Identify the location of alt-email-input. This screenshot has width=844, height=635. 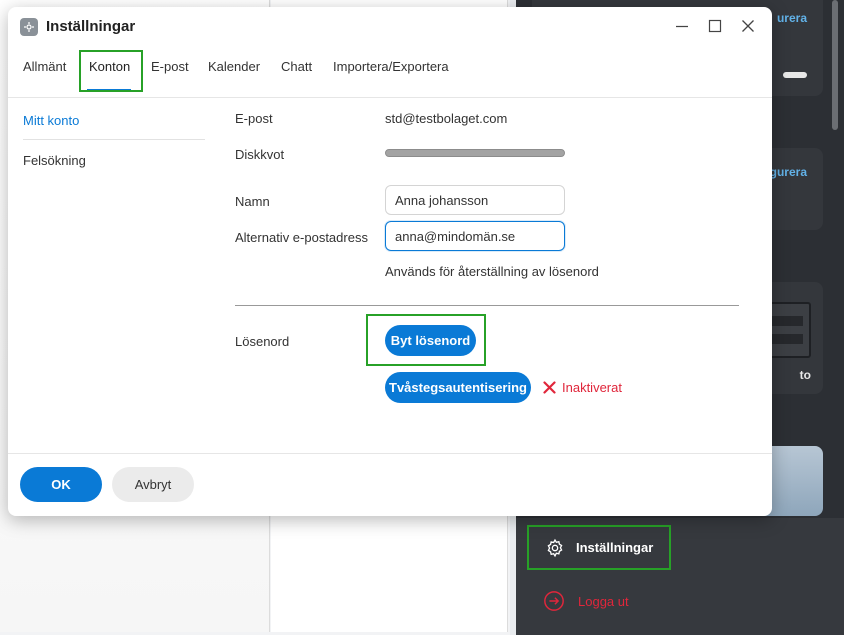
(475, 236).